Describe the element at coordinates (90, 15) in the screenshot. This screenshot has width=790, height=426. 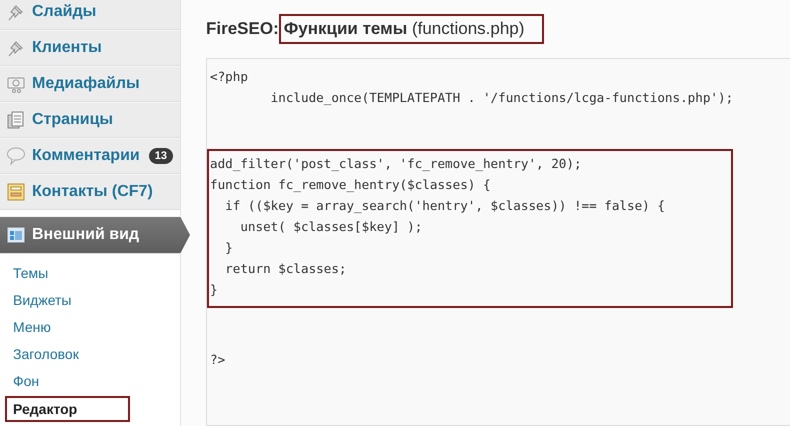
I see `menu-item: Слайды` at that location.